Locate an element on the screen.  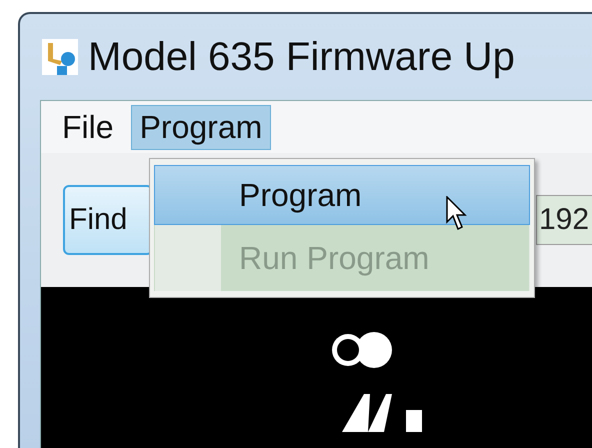
menu-item: File is located at coordinates (88, 127).